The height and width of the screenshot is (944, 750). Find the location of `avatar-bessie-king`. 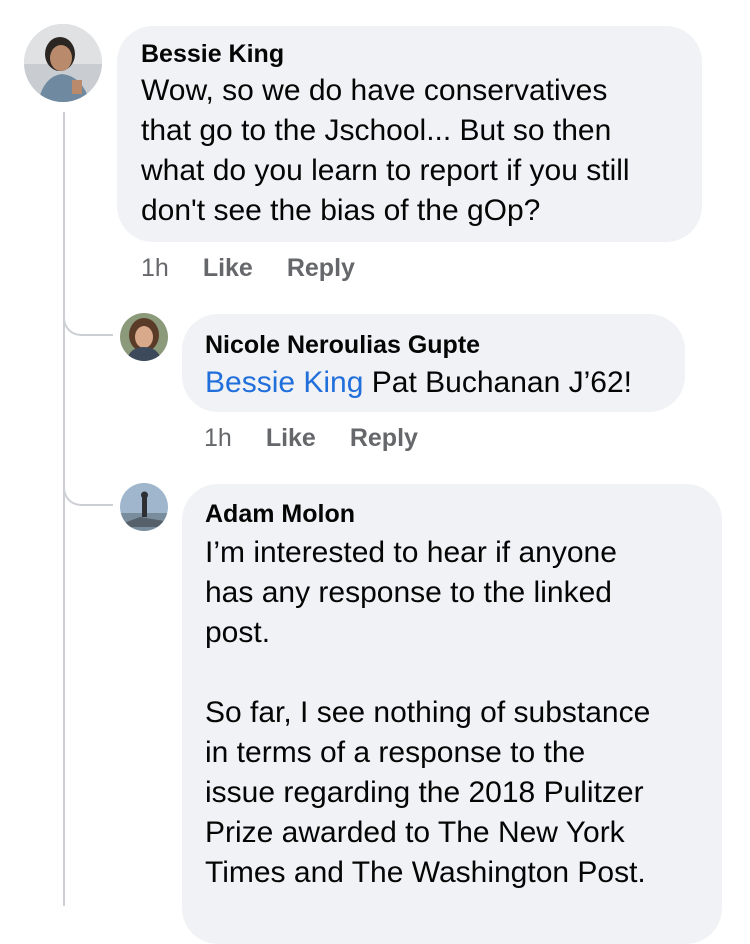

avatar-bessie-king is located at coordinates (63, 63).